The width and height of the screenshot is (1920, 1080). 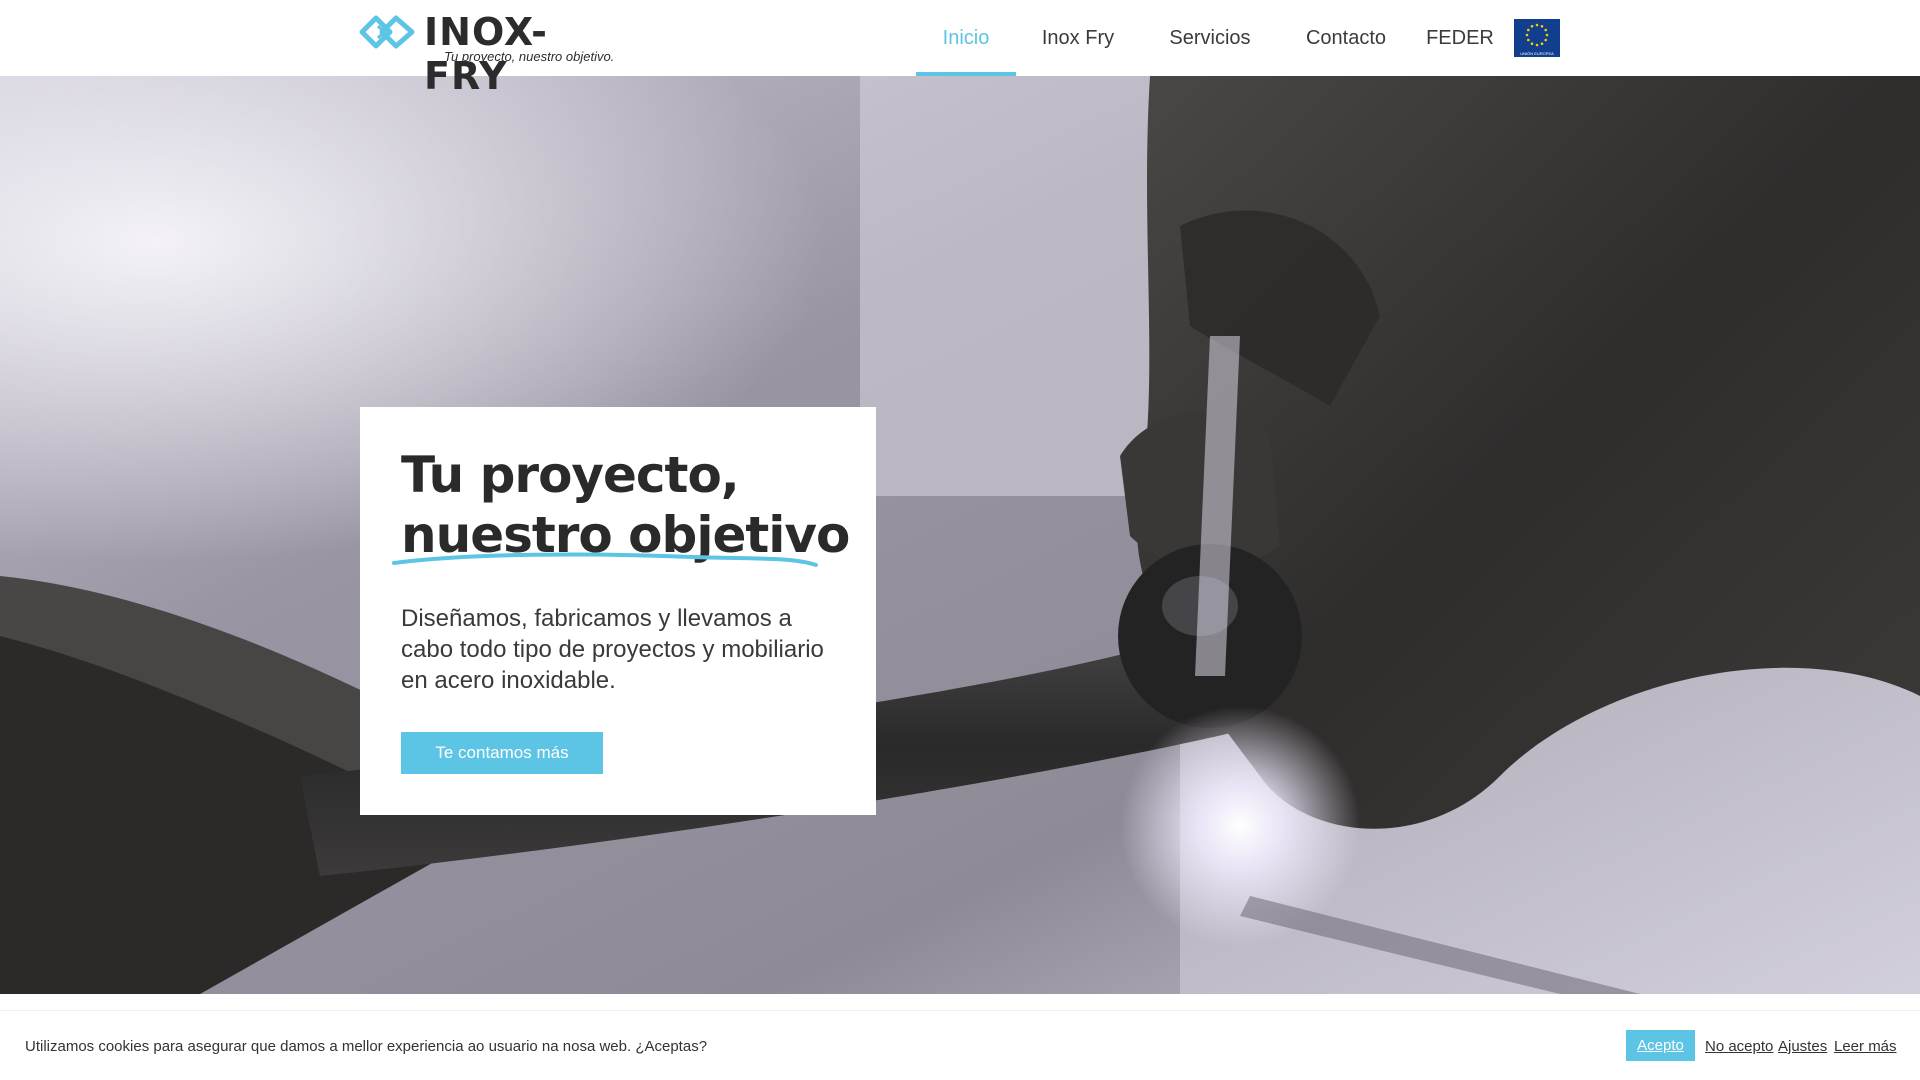 What do you see at coordinates (605, 559) in the screenshot?
I see `title-underline-decoration` at bounding box center [605, 559].